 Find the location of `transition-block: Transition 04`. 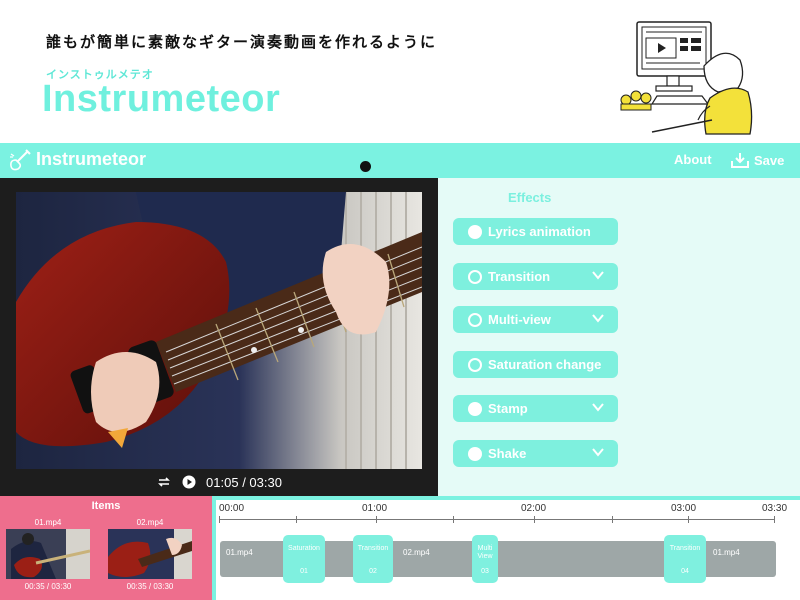

transition-block: Transition 04 is located at coordinates (685, 559).